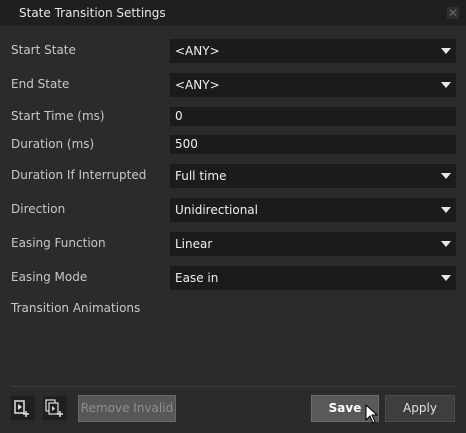  I want to click on easing-mode-row: Easing Mode Ease in, so click(233, 278).